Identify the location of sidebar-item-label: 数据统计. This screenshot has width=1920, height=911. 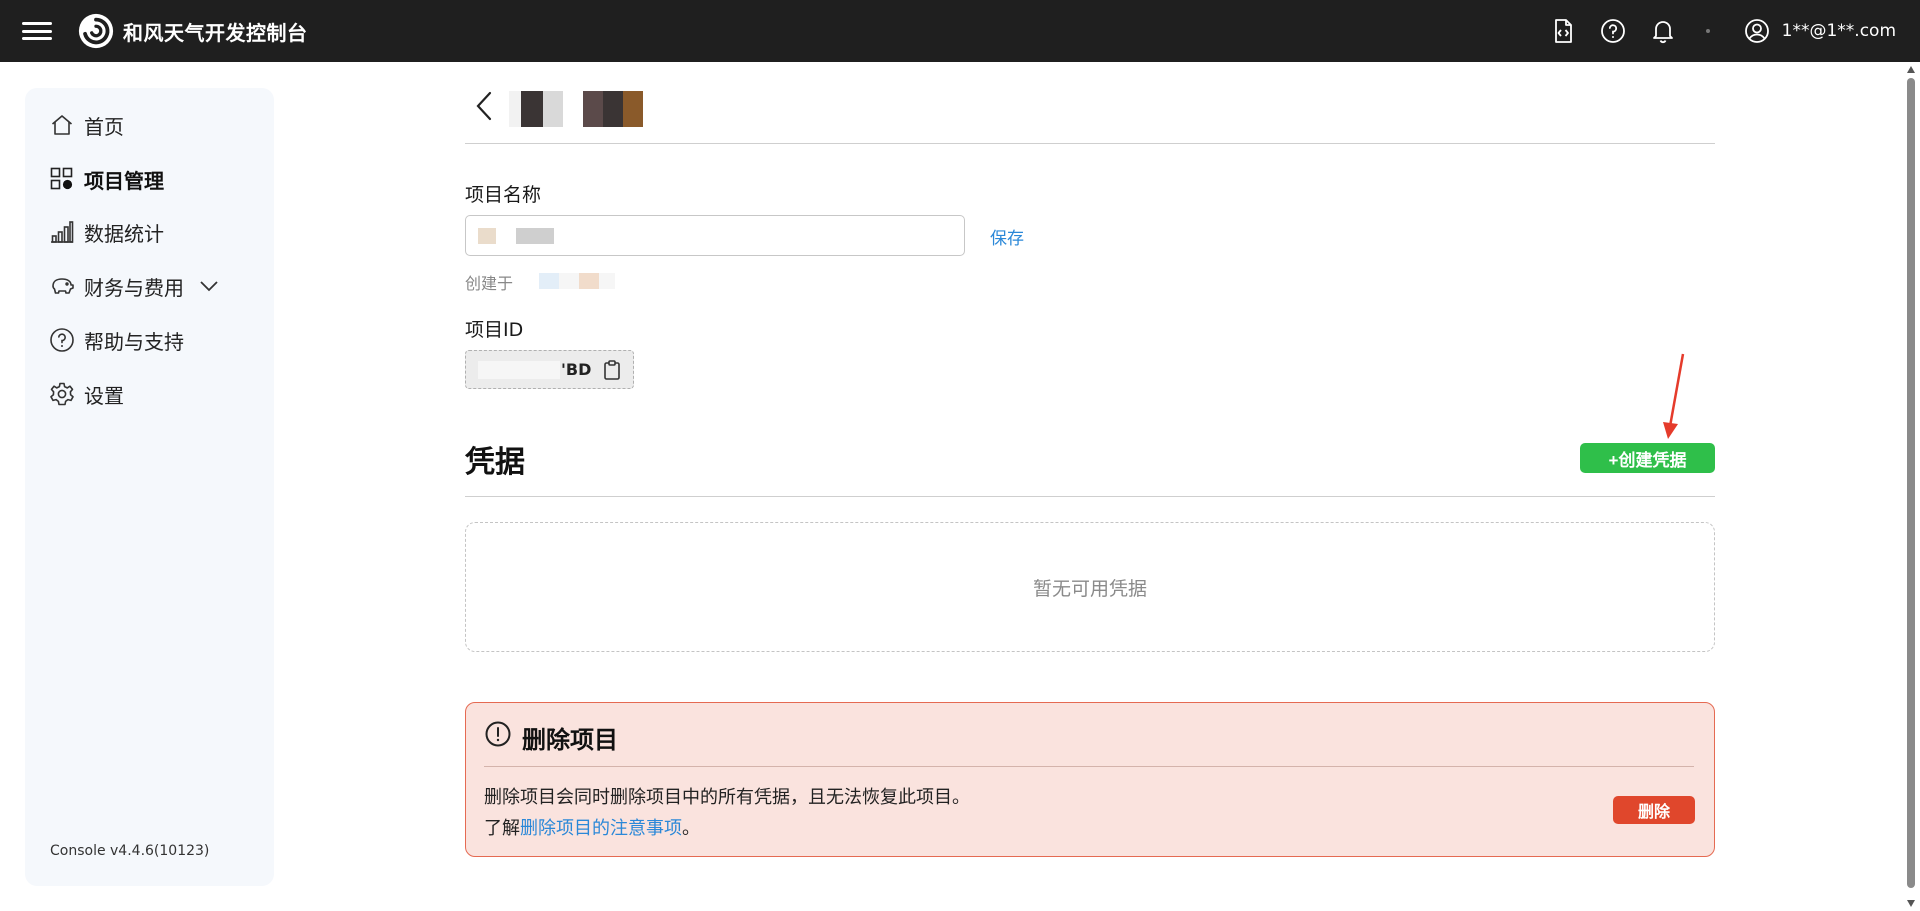
(124, 233).